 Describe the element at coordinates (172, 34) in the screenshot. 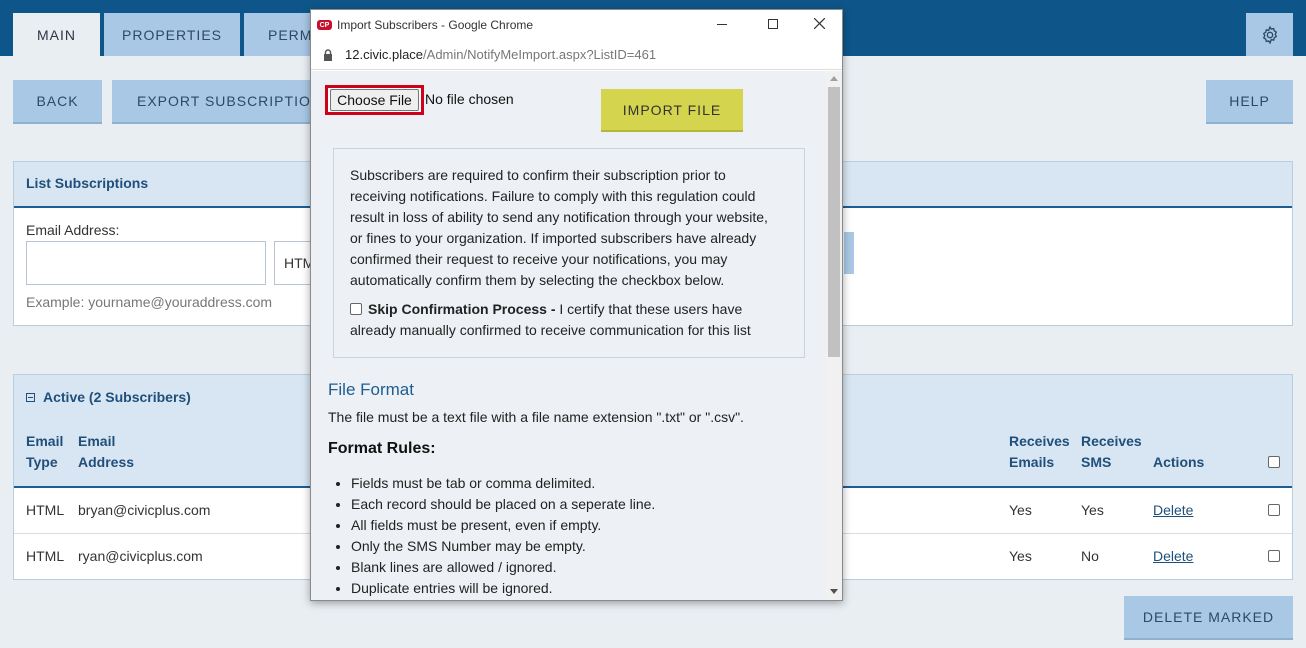

I see `tab-properties: PROPERTIES` at that location.